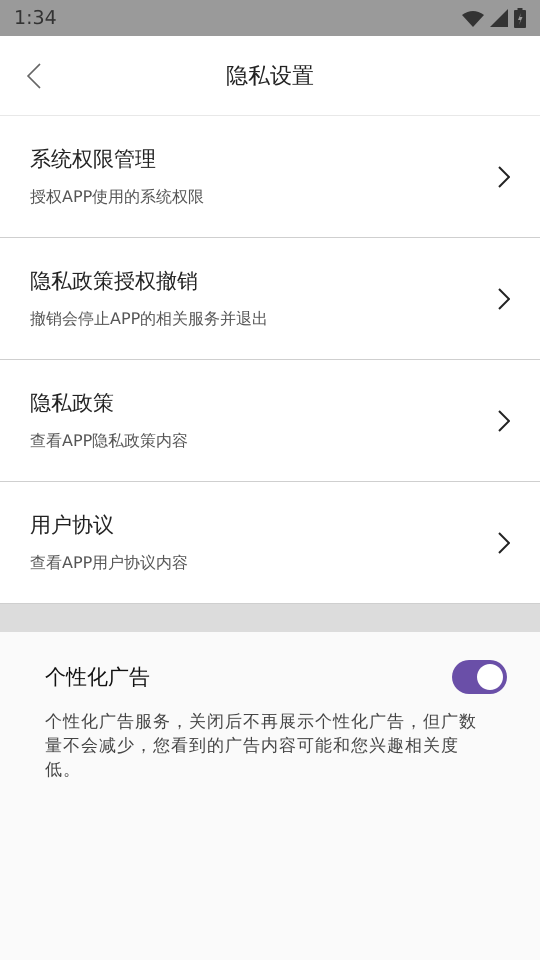 This screenshot has height=960, width=540. Describe the element at coordinates (93, 159) in the screenshot. I see `item-title: 系统权限管理` at that location.